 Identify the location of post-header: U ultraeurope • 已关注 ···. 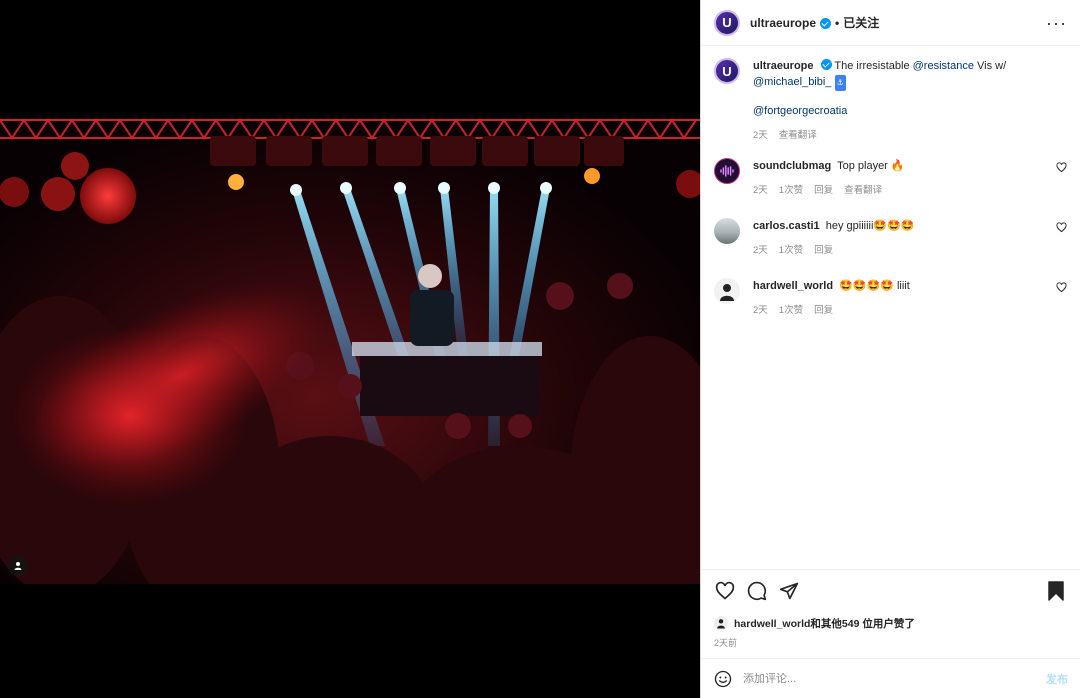
(890, 23).